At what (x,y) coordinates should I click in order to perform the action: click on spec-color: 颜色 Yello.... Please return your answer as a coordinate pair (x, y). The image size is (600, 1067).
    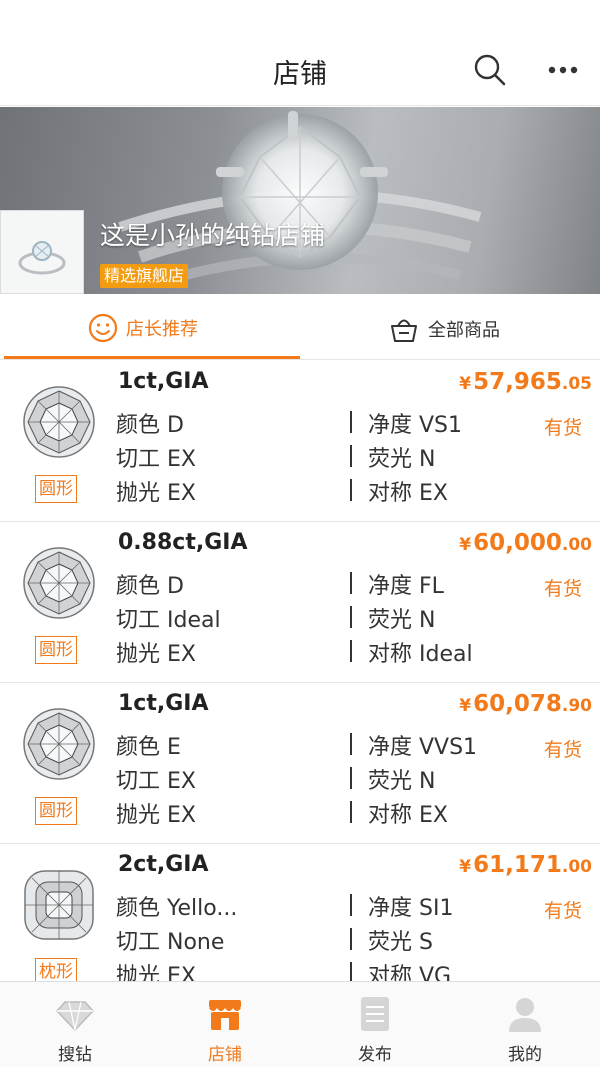
    Looking at the image, I should click on (177, 908).